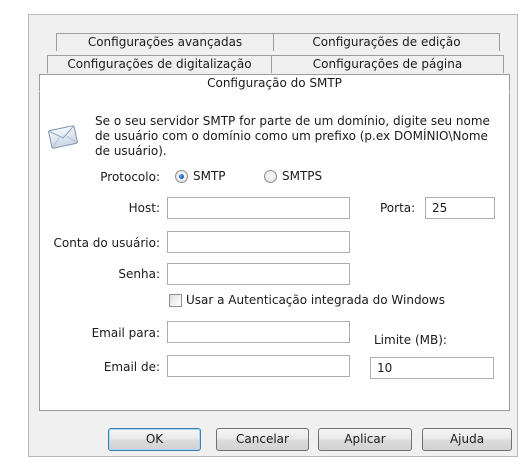  What do you see at coordinates (258, 332) in the screenshot?
I see `email-to-input` at bounding box center [258, 332].